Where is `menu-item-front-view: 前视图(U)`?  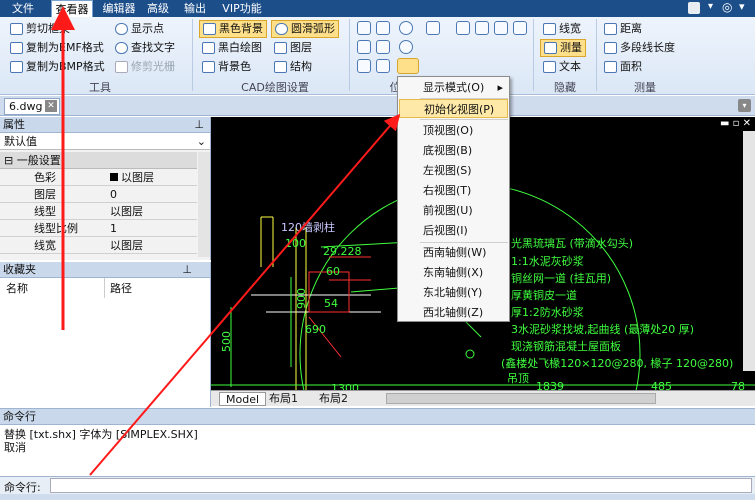 menu-item-front-view: 前视图(U) is located at coordinates (453, 210).